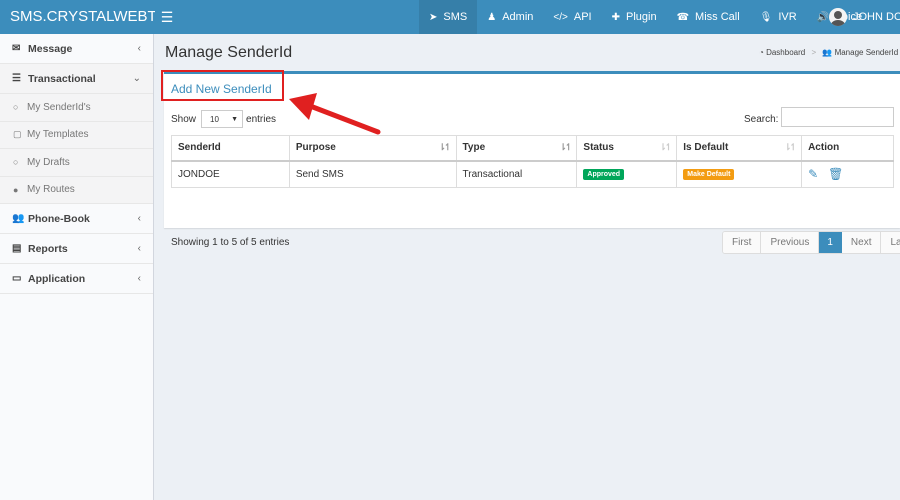 The image size is (900, 500). I want to click on caret-down-icon: ▼, so click(235, 119).